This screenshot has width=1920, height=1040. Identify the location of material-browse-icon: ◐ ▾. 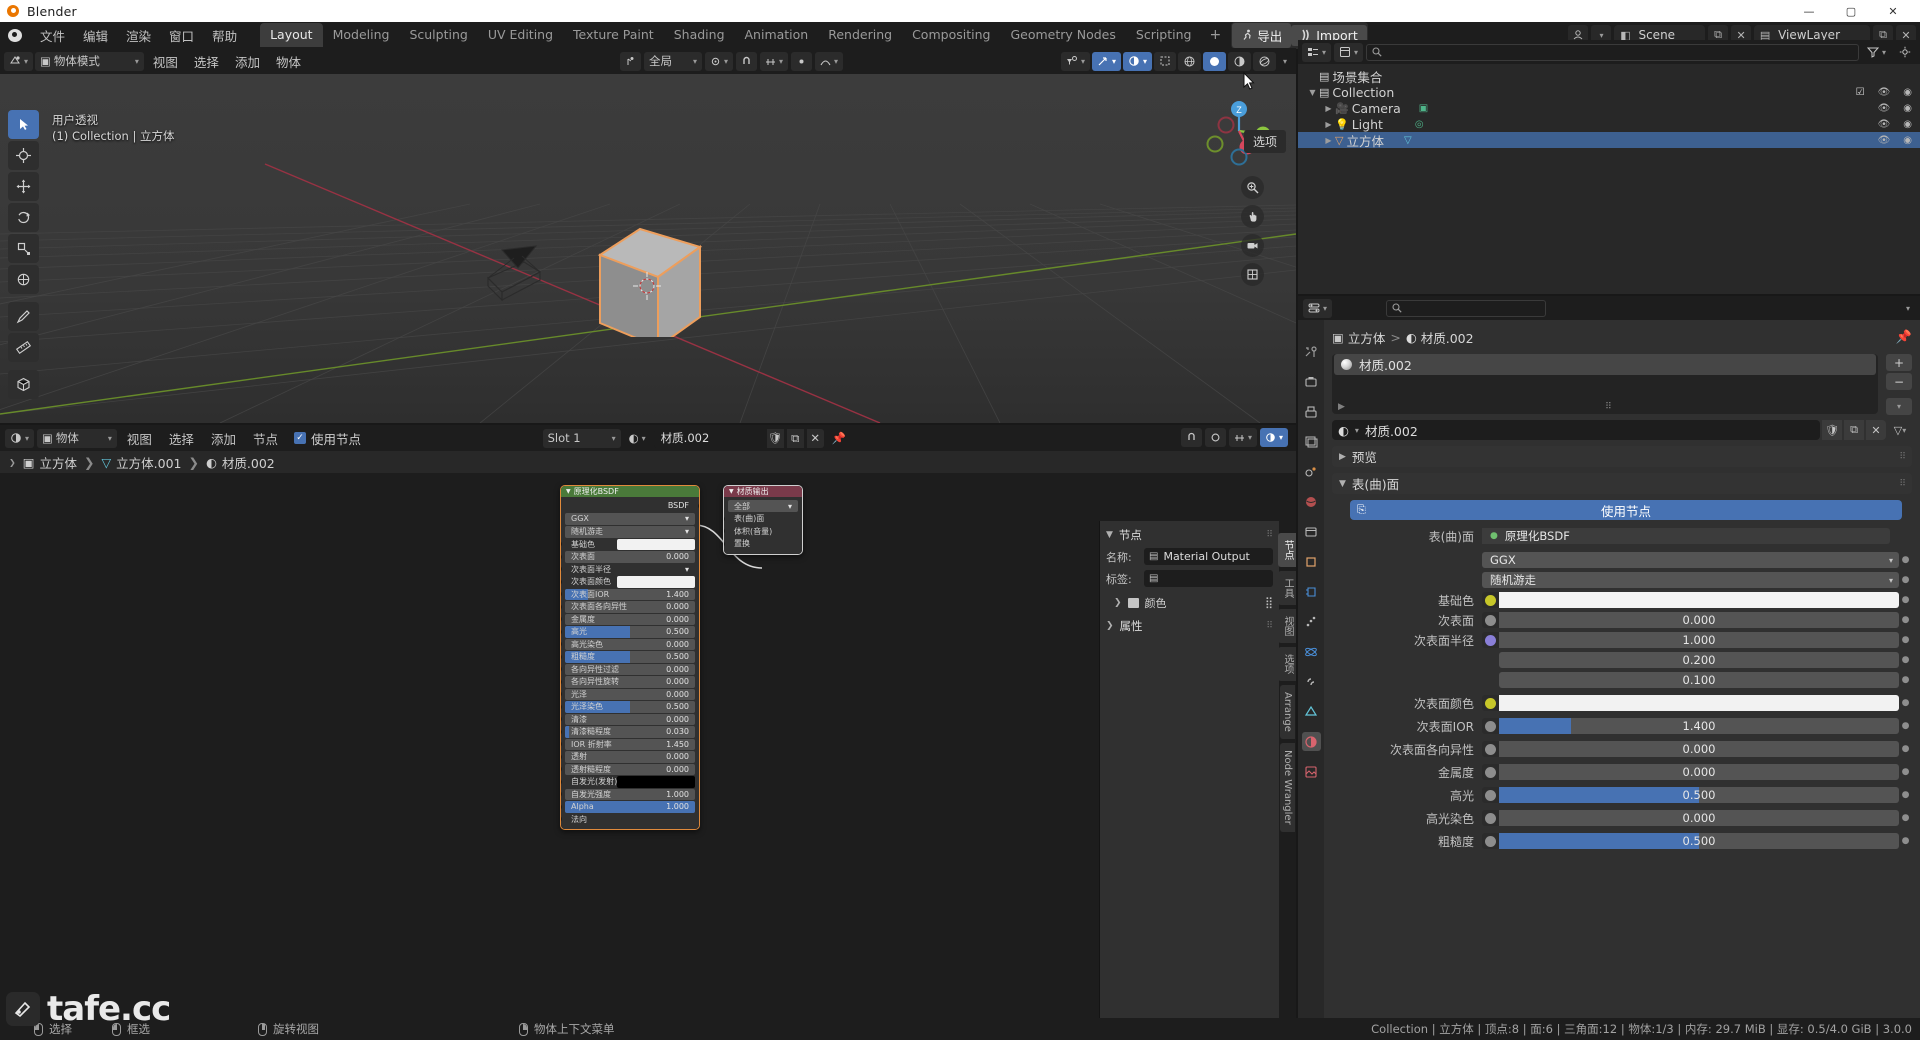
(637, 438).